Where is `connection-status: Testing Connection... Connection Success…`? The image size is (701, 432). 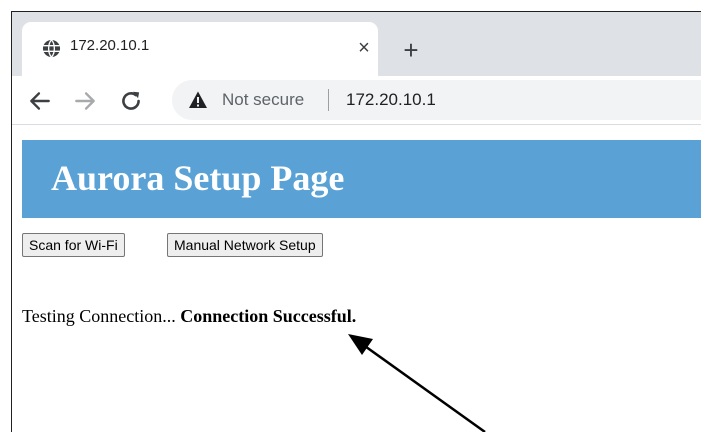 connection-status: Testing Connection... Connection Success… is located at coordinates (189, 316).